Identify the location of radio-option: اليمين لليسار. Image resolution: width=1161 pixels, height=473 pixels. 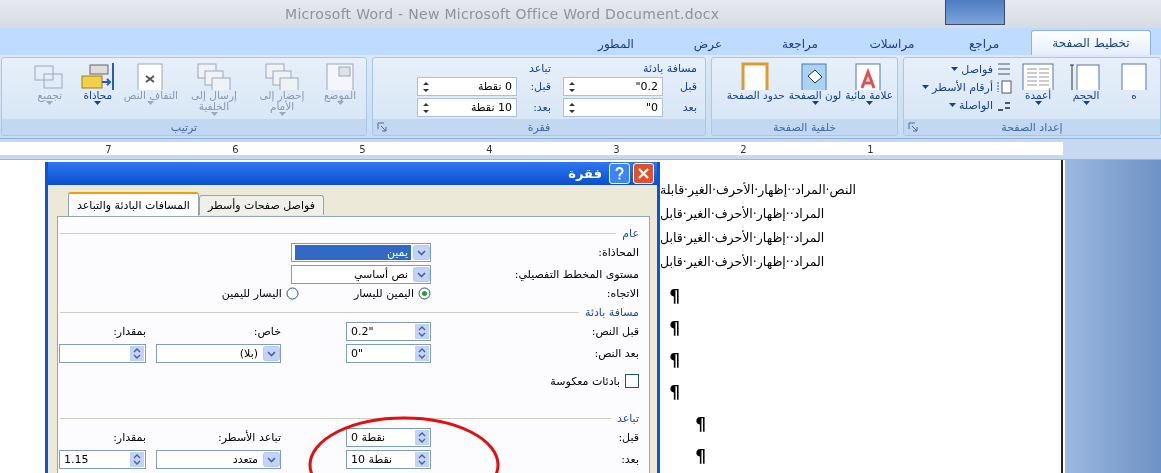
(392, 293).